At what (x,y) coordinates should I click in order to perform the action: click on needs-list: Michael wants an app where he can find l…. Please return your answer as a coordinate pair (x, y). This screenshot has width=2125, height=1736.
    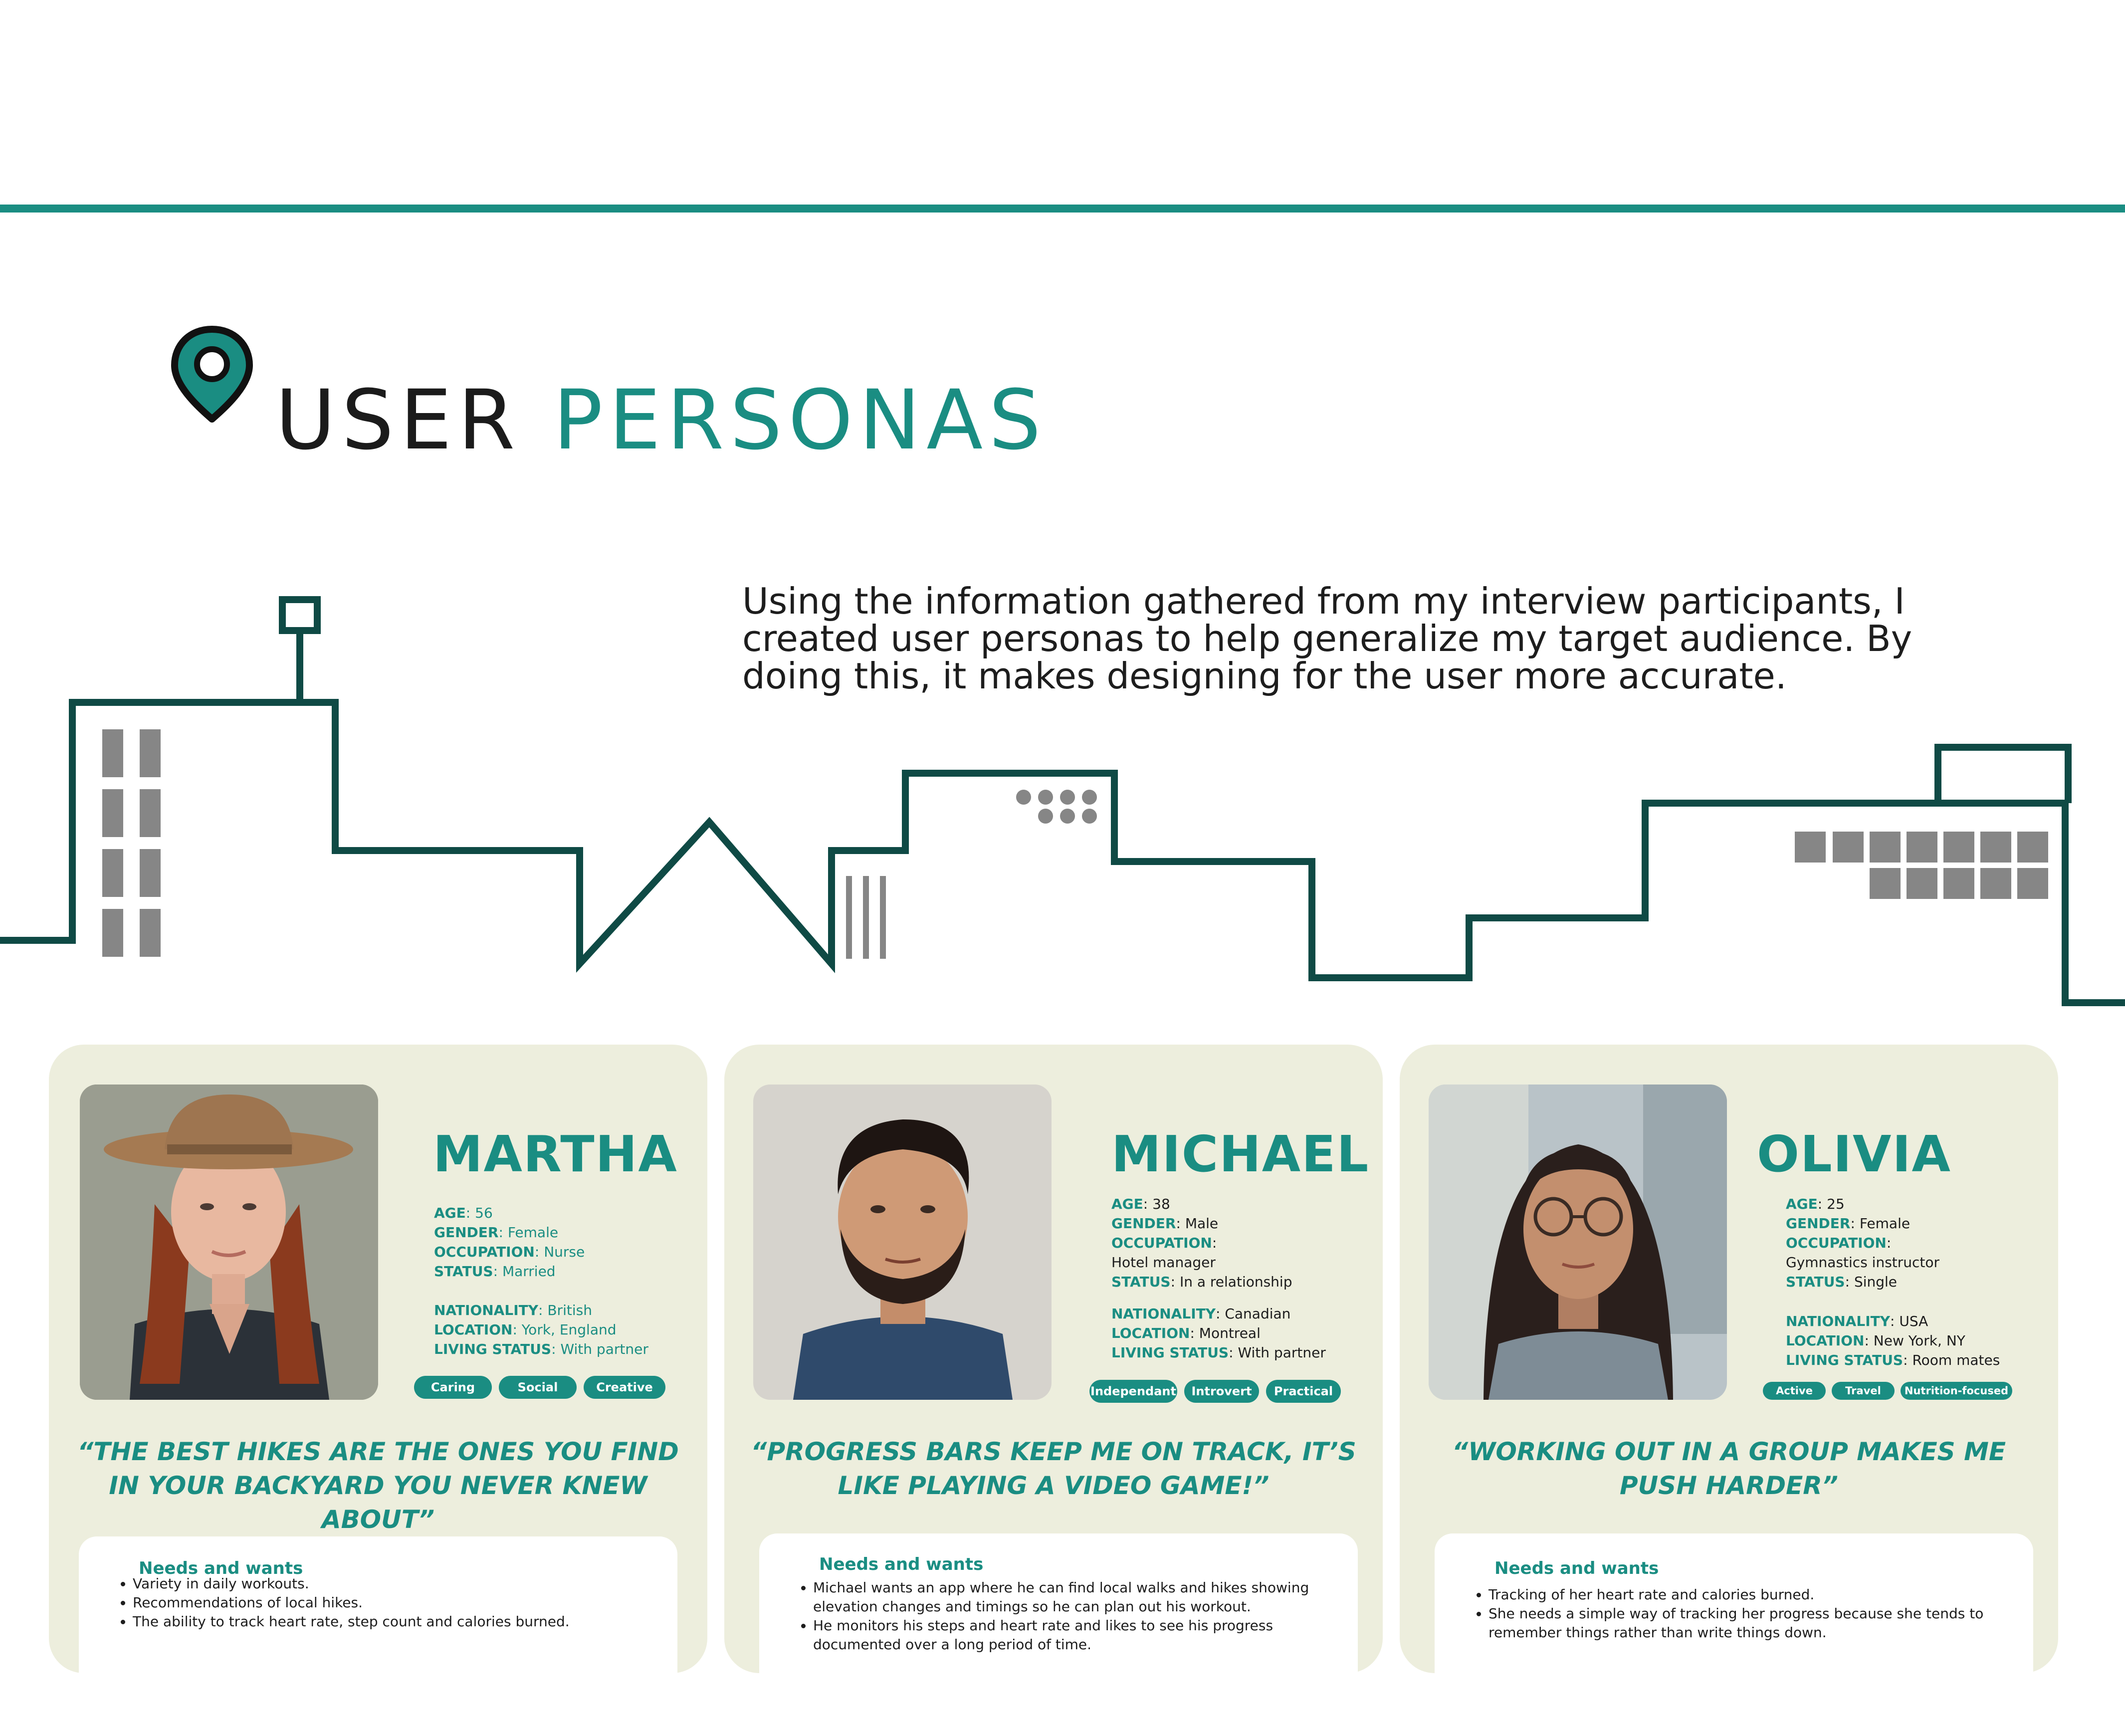
    Looking at the image, I should click on (1057, 1616).